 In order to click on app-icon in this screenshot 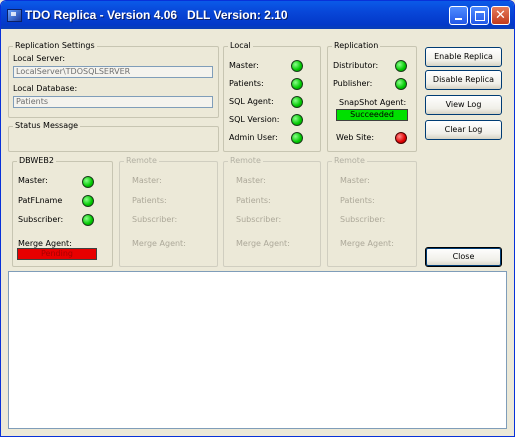, I will do `click(14, 15)`.